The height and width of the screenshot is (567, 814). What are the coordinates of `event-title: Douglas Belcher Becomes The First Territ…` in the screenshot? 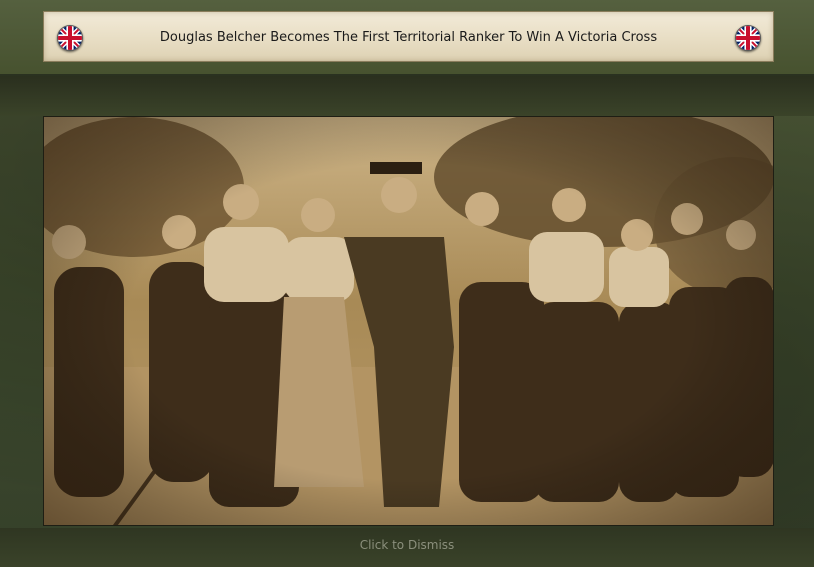 It's located at (408, 37).